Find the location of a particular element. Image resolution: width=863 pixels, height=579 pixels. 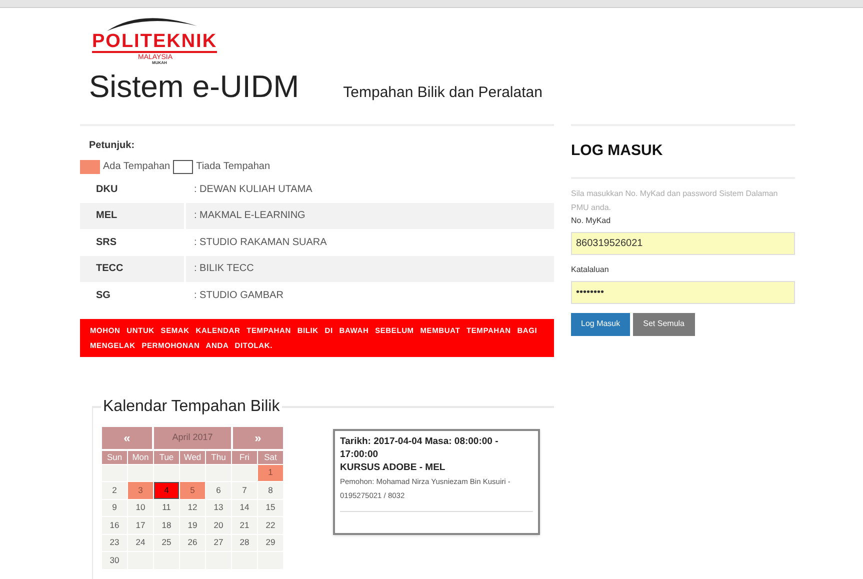

table-cell: : STUDIO GAMBAR is located at coordinates (369, 295).